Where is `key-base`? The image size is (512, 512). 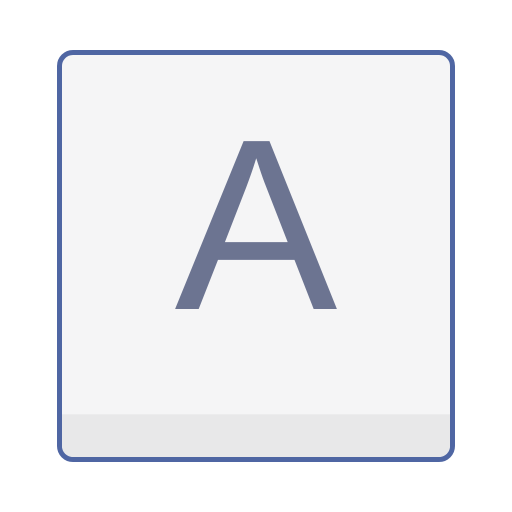 key-base is located at coordinates (256, 435).